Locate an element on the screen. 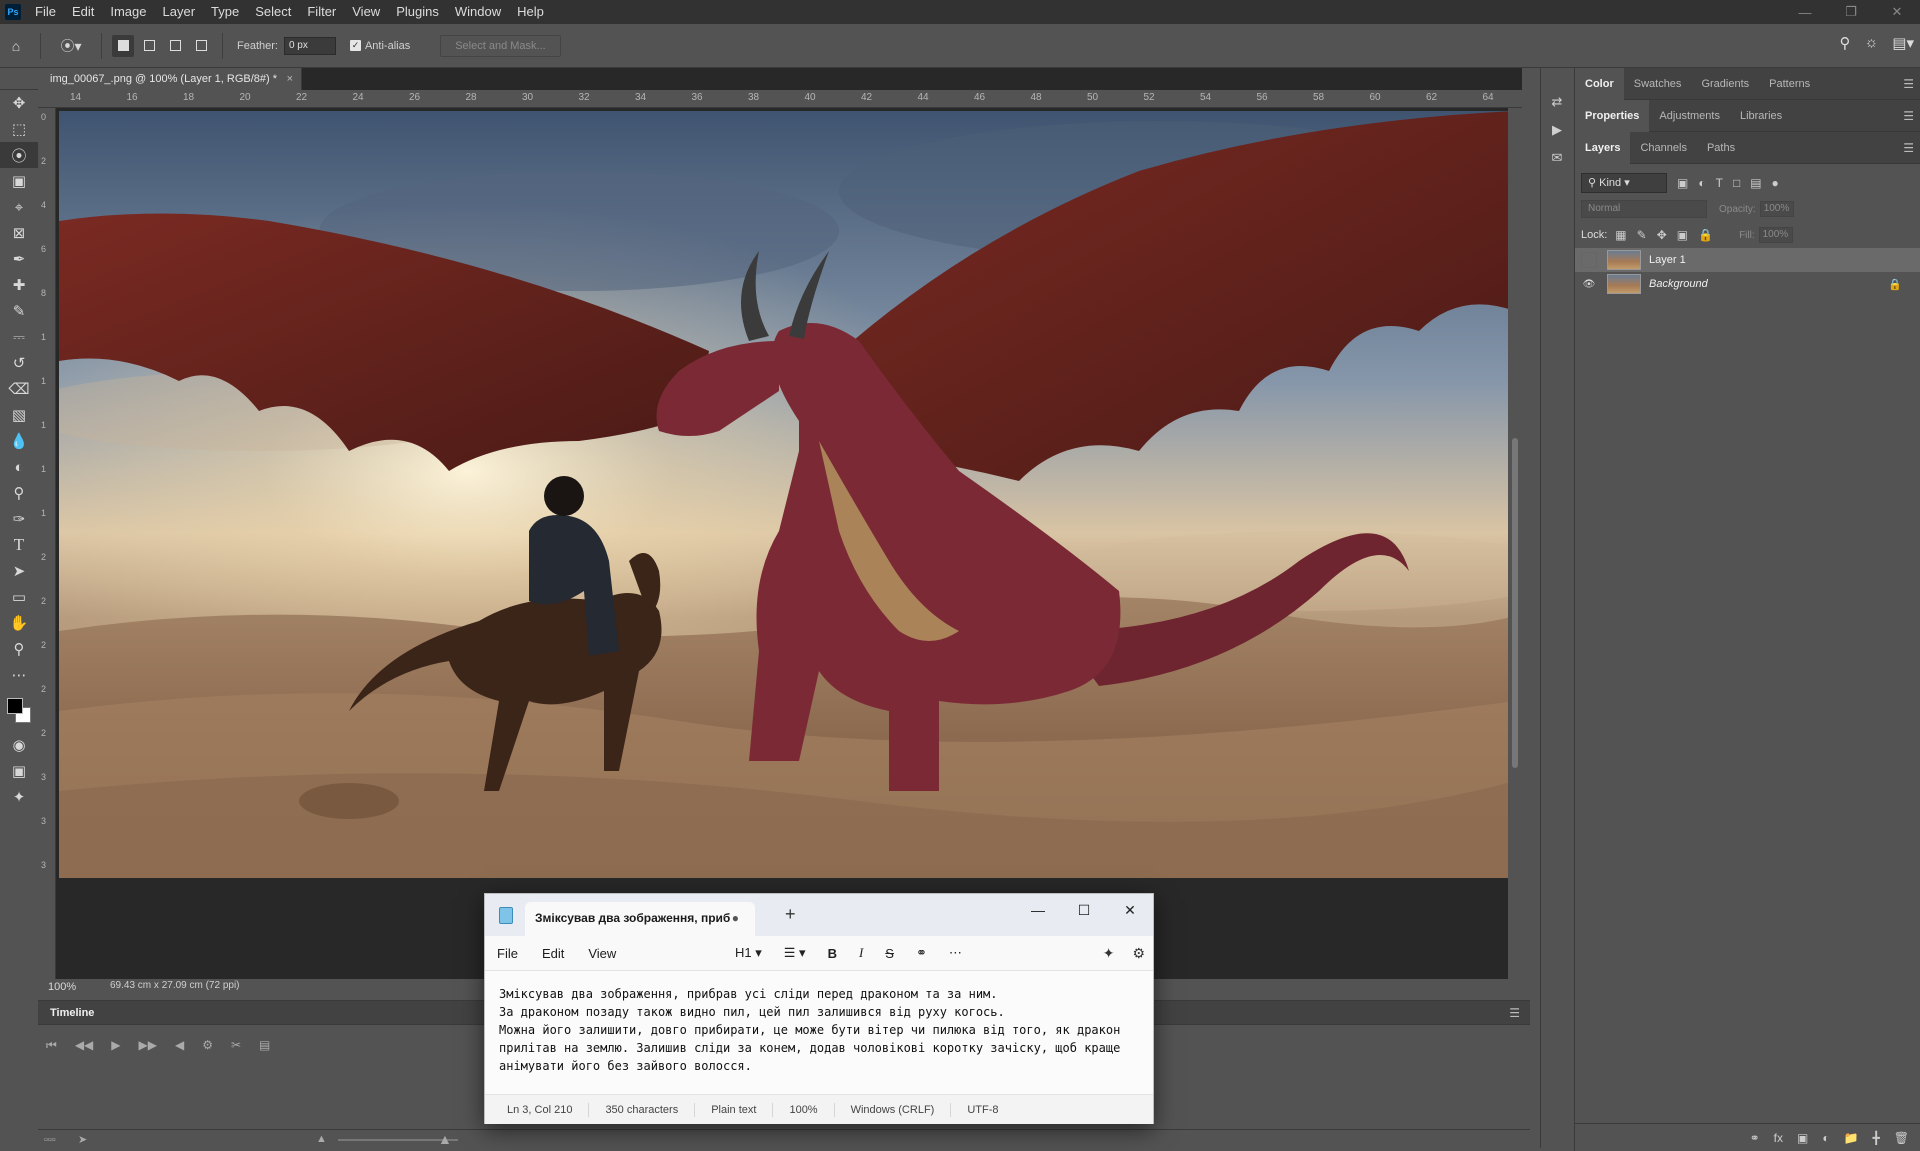  vertical-scrollbar is located at coordinates (1515, 545).